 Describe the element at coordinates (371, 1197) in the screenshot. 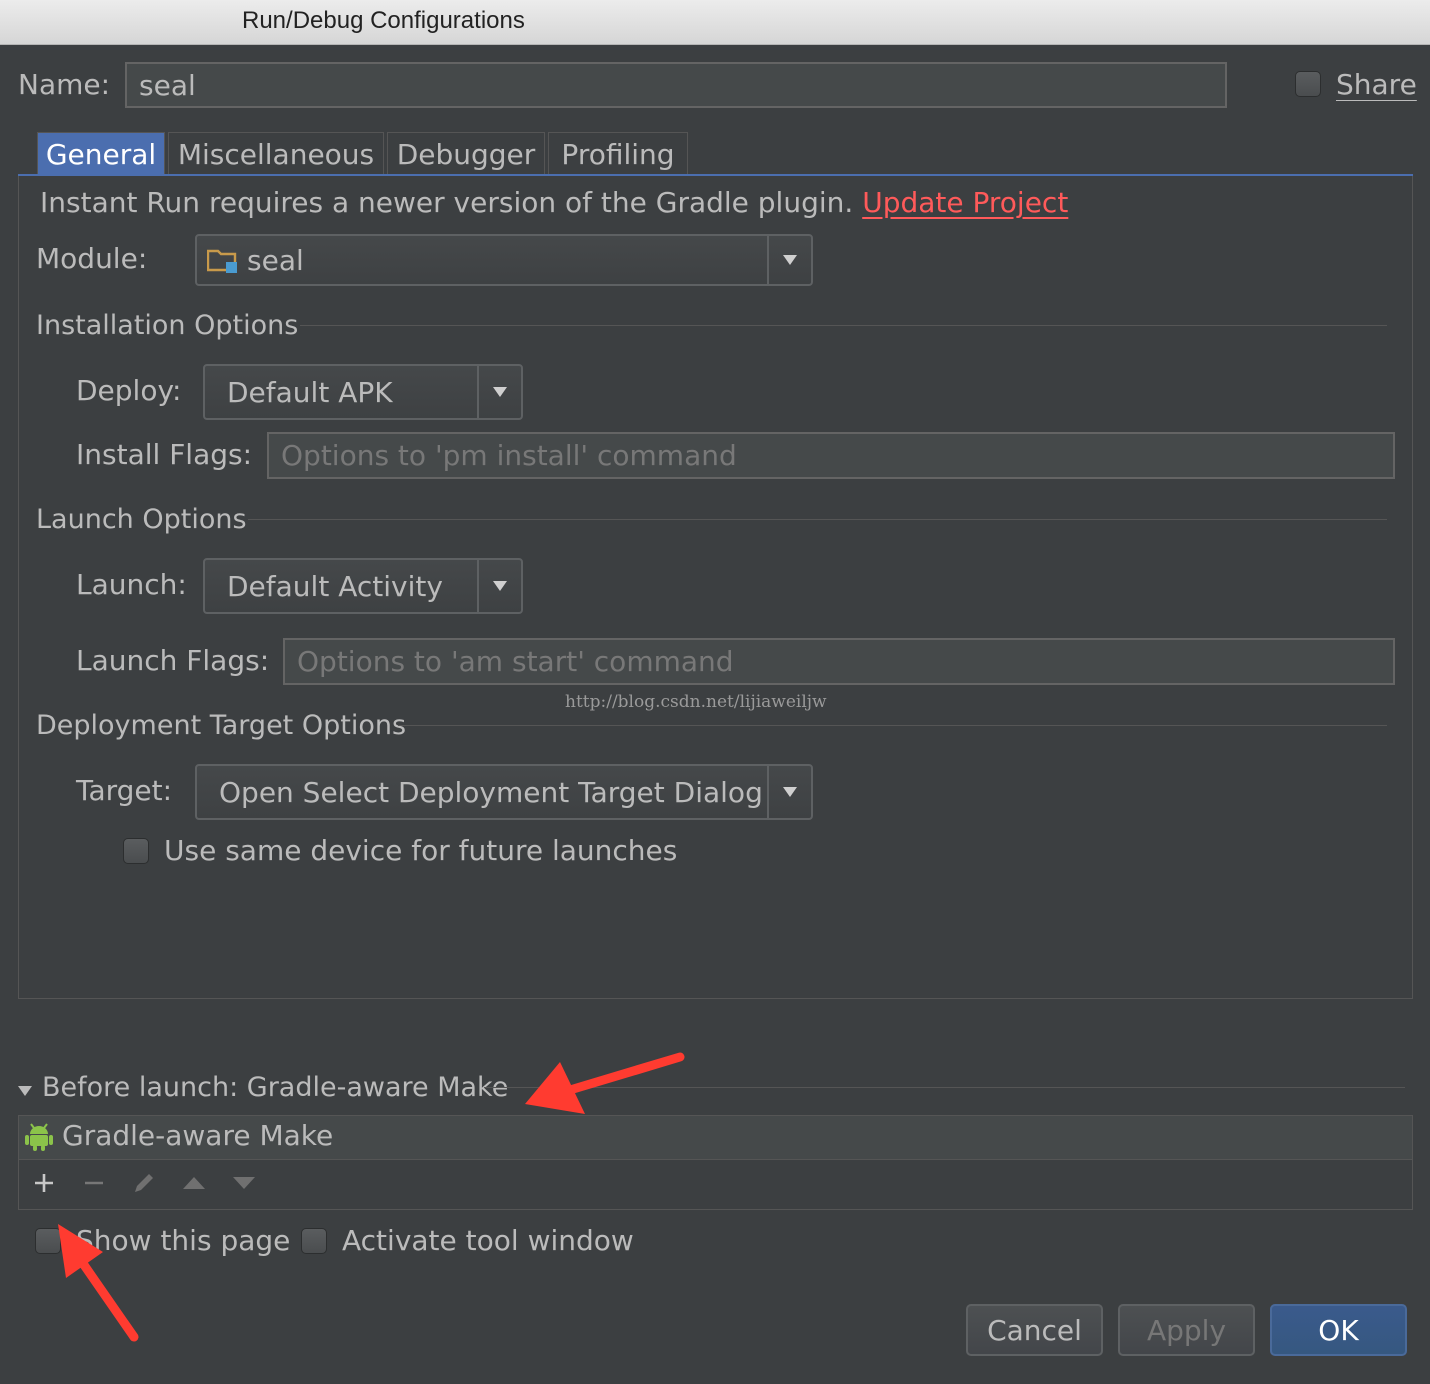

I see `annotation-arrows` at that location.